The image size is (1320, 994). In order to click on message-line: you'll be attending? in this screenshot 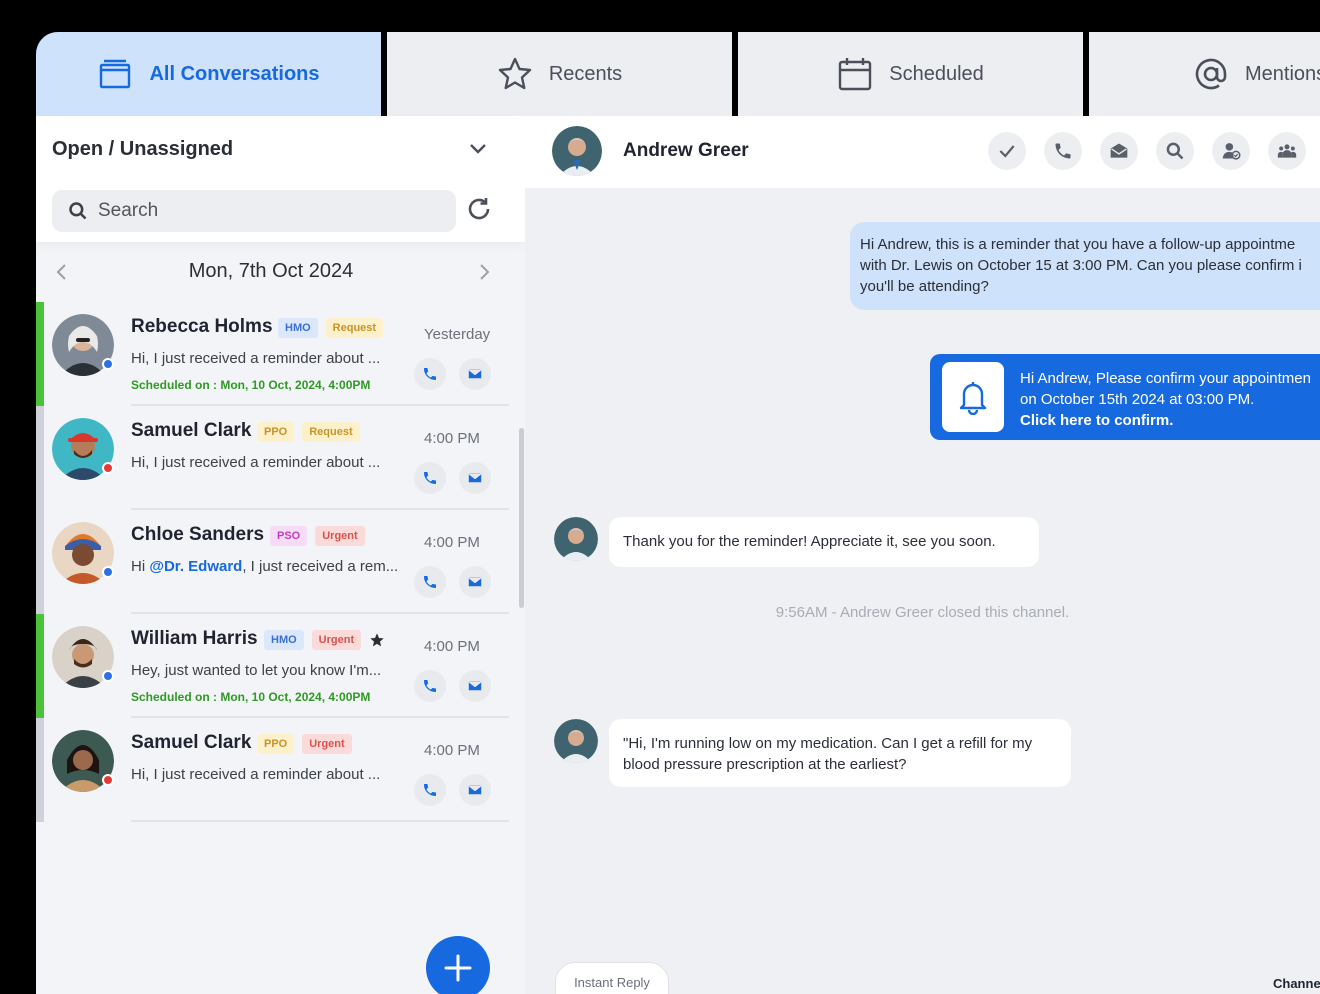, I will do `click(924, 286)`.